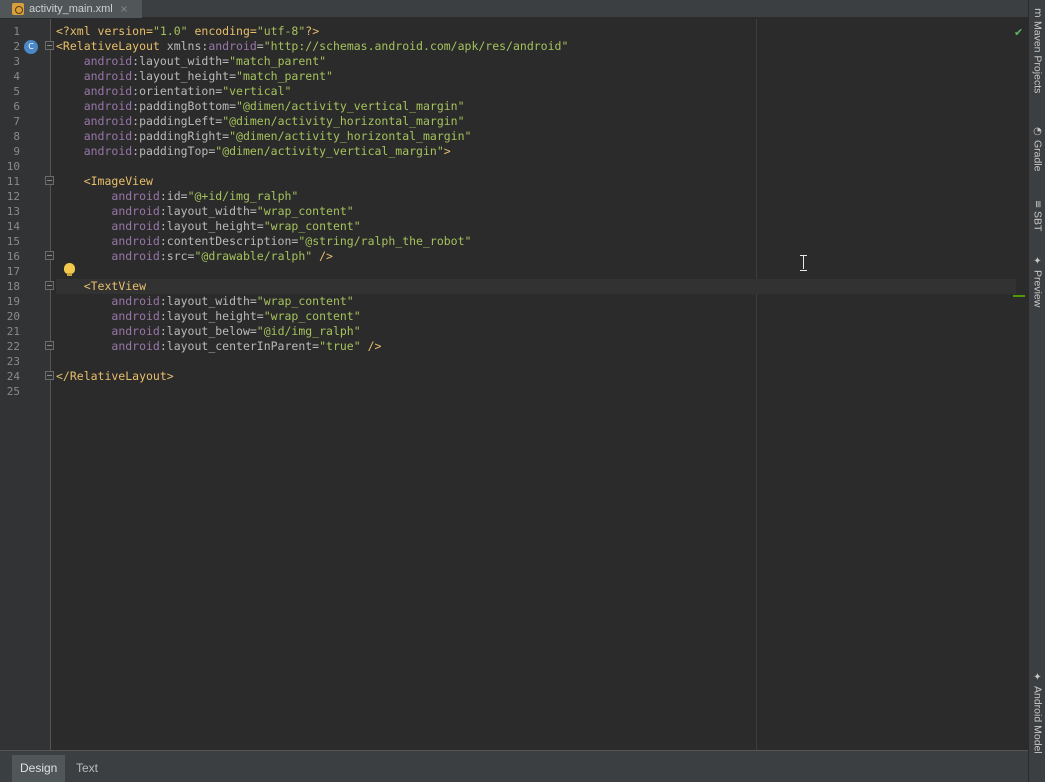  What do you see at coordinates (322, 256) in the screenshot?
I see `code-token: />` at bounding box center [322, 256].